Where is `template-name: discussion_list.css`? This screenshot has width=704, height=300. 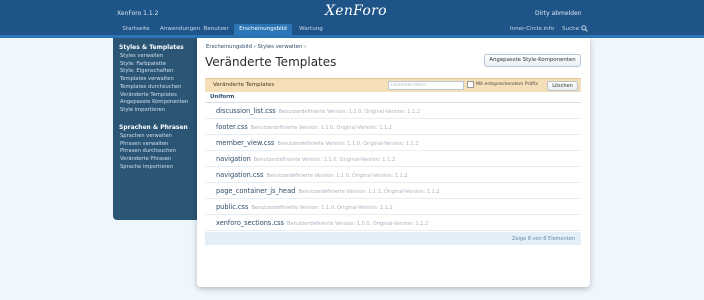 template-name: discussion_list.css is located at coordinates (246, 111).